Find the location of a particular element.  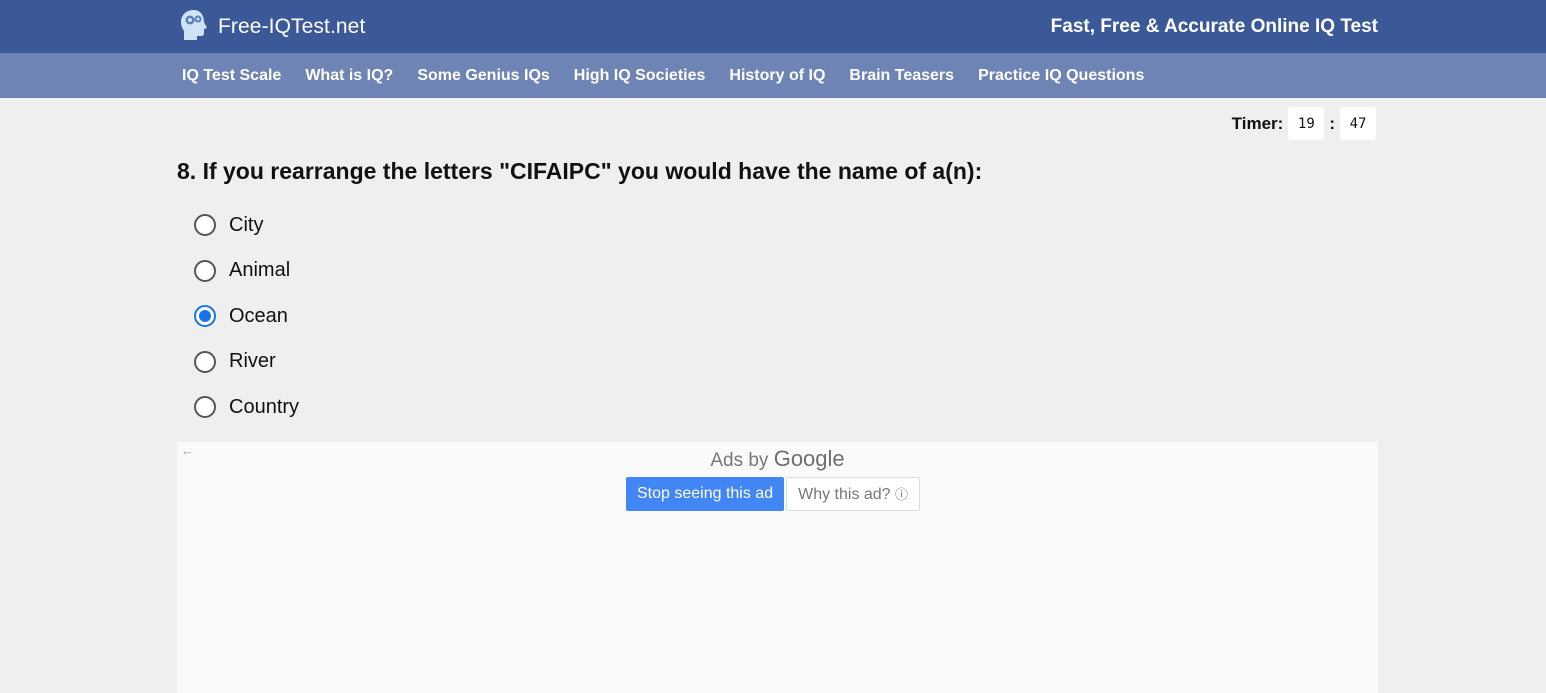

ad-feedback-buttons: Stop seeing this ad Why this ad? ⓘ is located at coordinates (773, 494).